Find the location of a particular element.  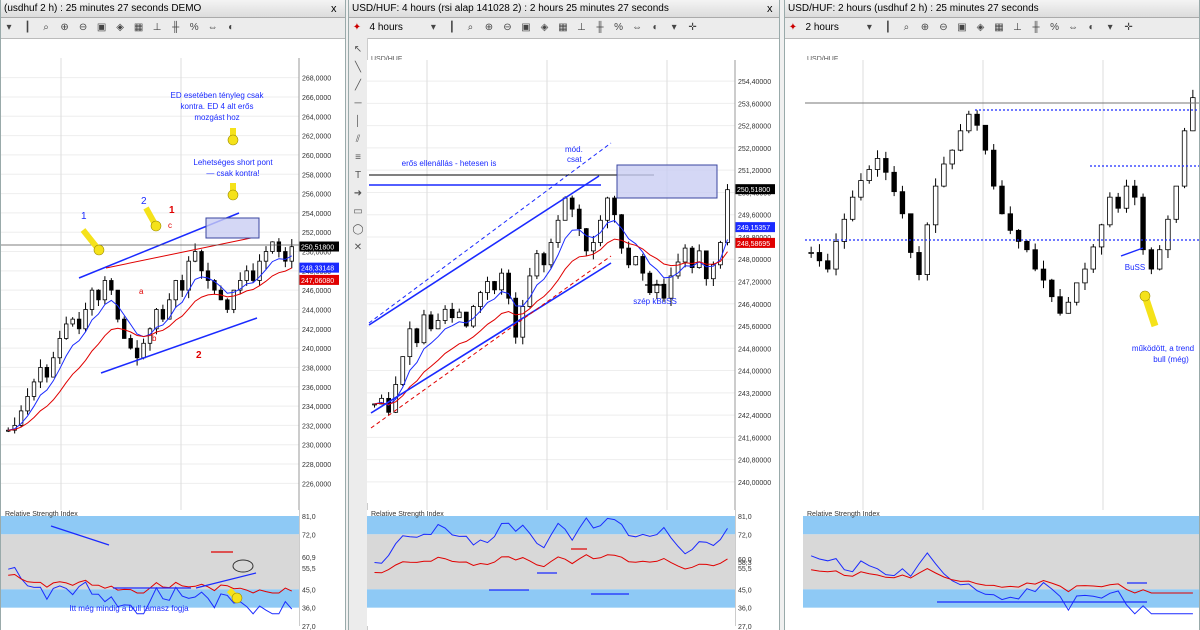

timeframe-select: 4 hours is located at coordinates (386, 28).